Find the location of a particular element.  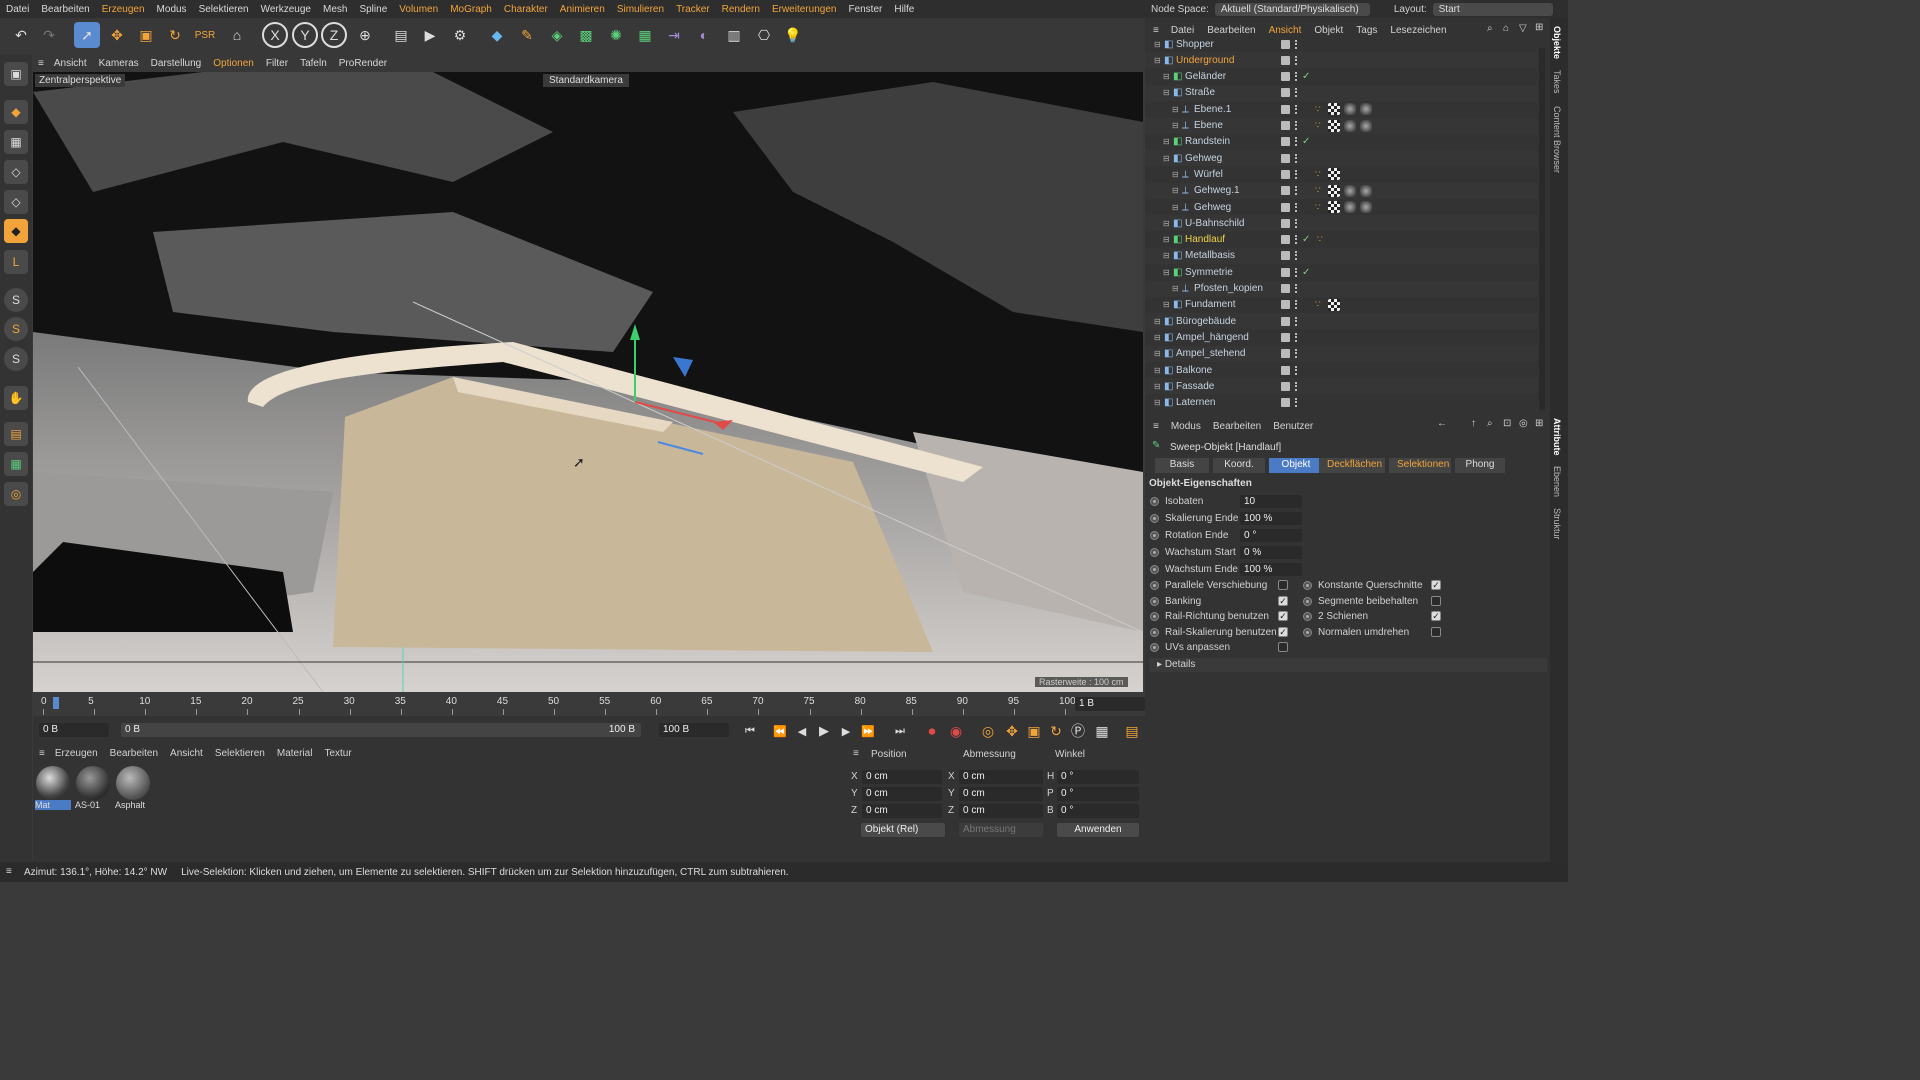

points-mode-icon: ◇ is located at coordinates (16, 172).